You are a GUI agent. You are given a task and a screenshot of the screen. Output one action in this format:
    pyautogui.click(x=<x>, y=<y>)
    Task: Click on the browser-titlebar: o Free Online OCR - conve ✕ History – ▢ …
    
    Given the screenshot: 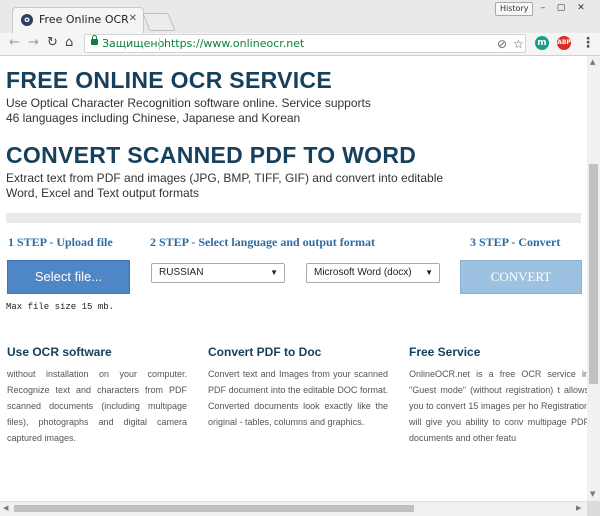 What is the action you would take?
    pyautogui.click(x=300, y=16)
    